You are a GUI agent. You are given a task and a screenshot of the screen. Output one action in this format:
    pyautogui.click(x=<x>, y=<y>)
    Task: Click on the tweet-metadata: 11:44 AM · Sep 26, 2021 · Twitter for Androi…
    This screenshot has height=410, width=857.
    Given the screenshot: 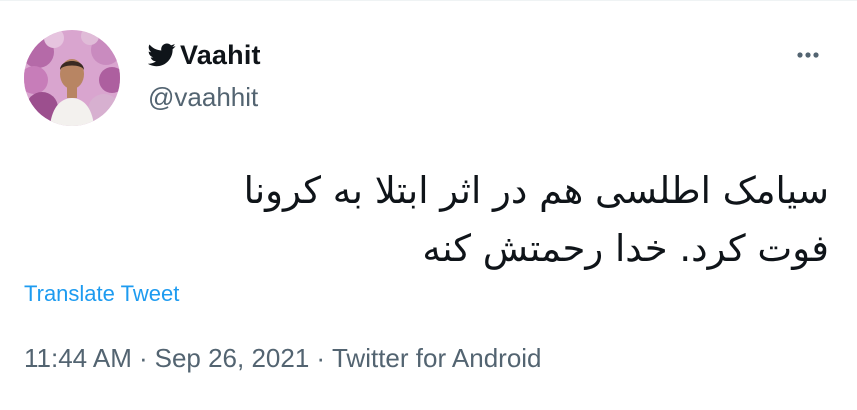 What is the action you would take?
    pyautogui.click(x=283, y=358)
    